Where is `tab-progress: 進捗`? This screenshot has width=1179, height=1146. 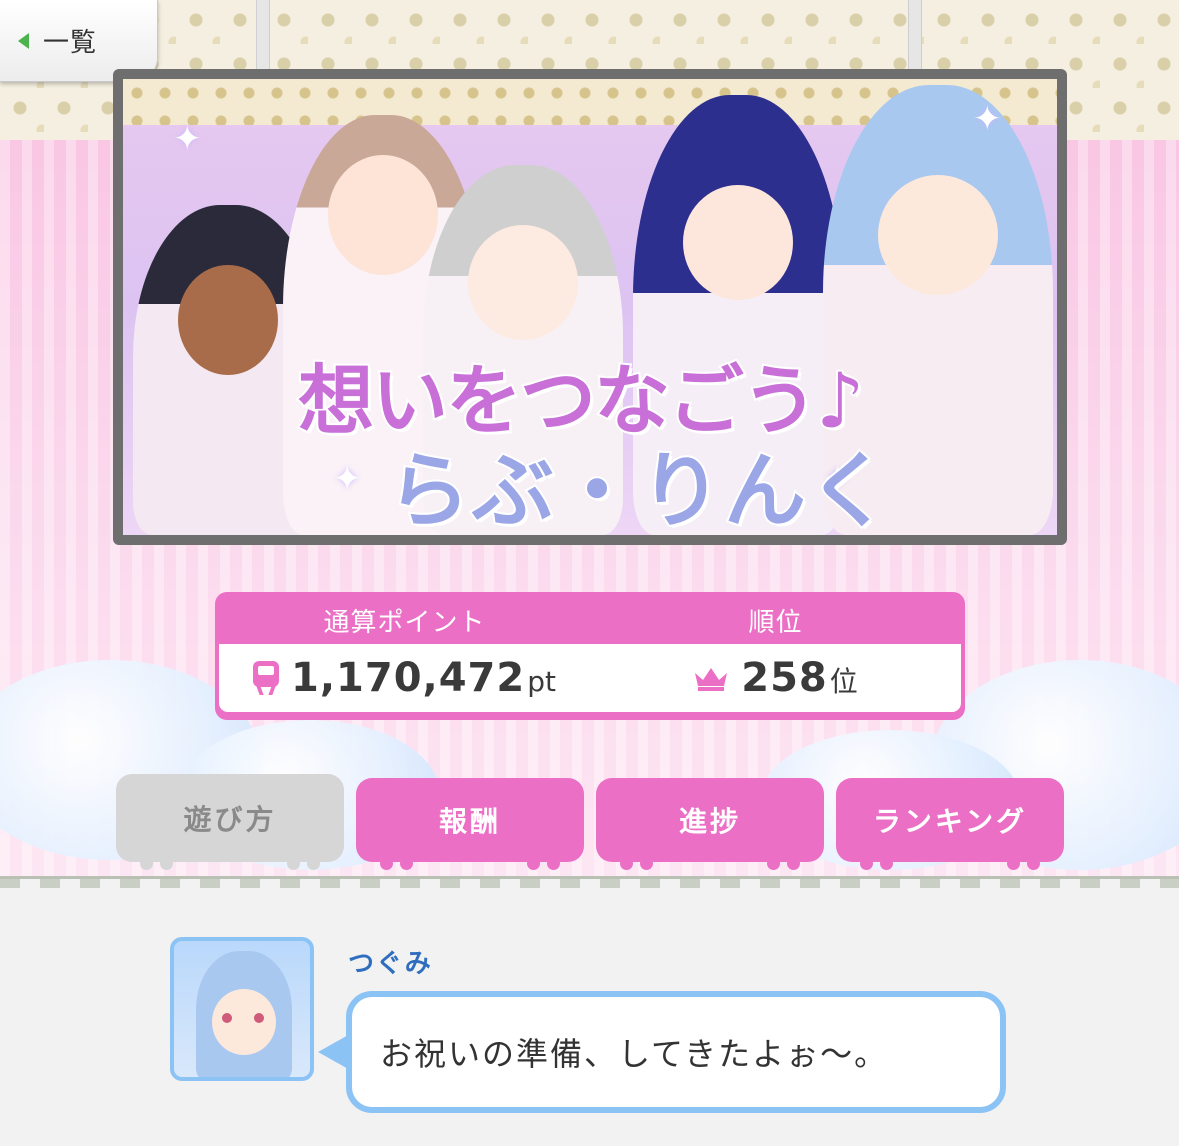 tab-progress: 進捗 is located at coordinates (710, 824).